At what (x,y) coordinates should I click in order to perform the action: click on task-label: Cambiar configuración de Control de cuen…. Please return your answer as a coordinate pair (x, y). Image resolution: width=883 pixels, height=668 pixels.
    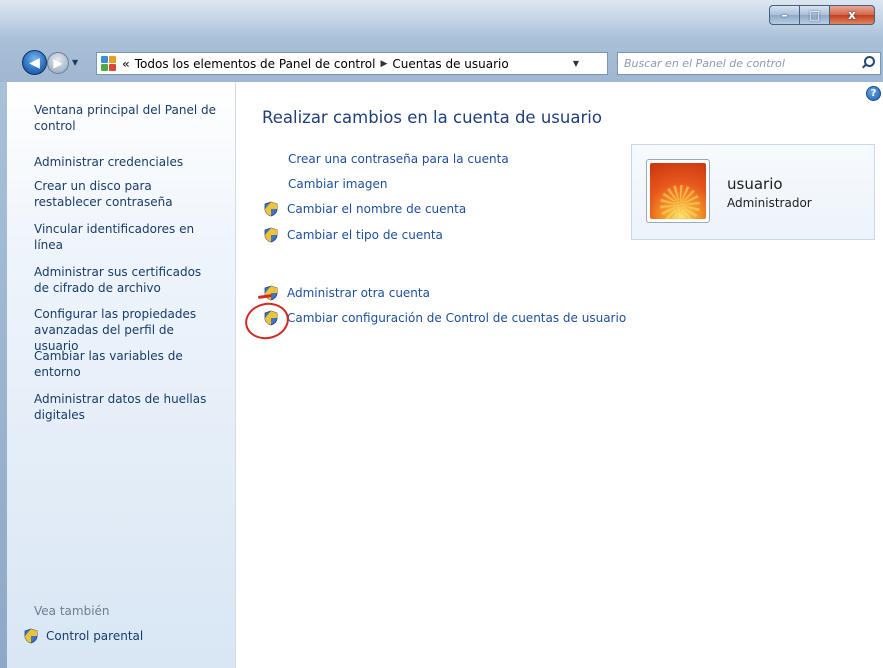
    Looking at the image, I should click on (457, 318).